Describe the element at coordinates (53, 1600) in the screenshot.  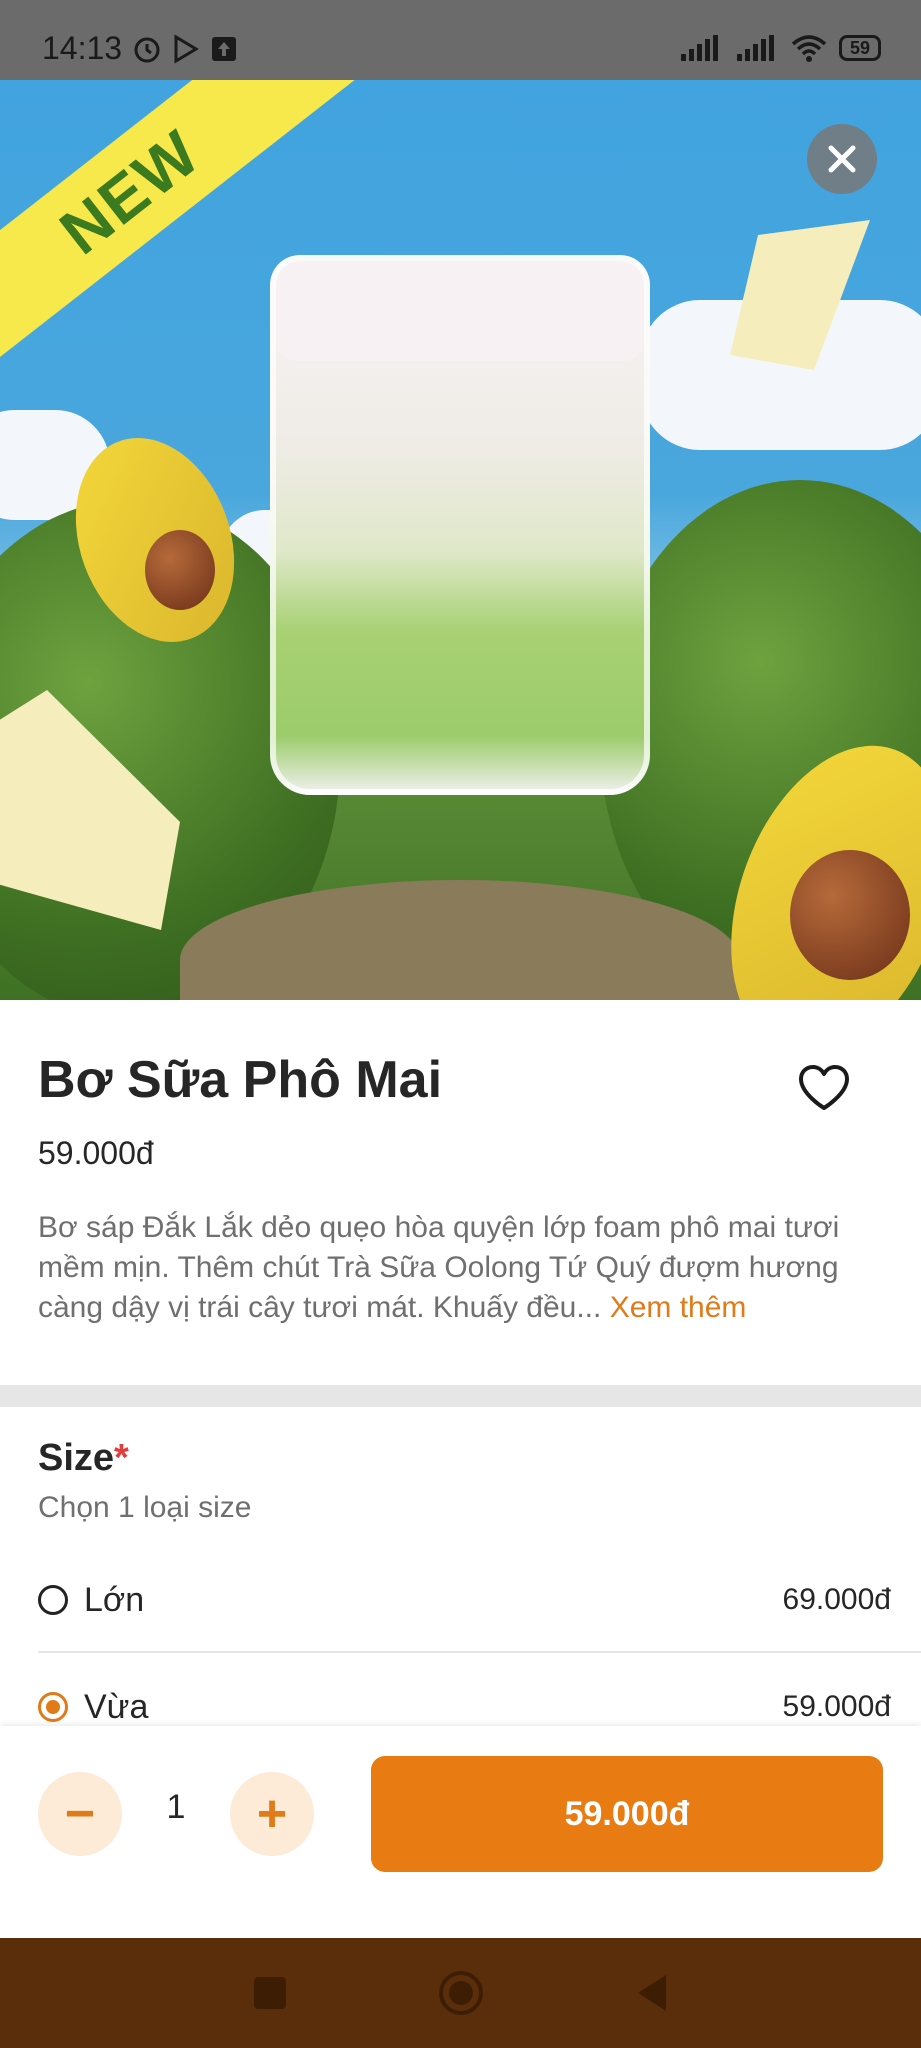
I see `radio-unselected` at that location.